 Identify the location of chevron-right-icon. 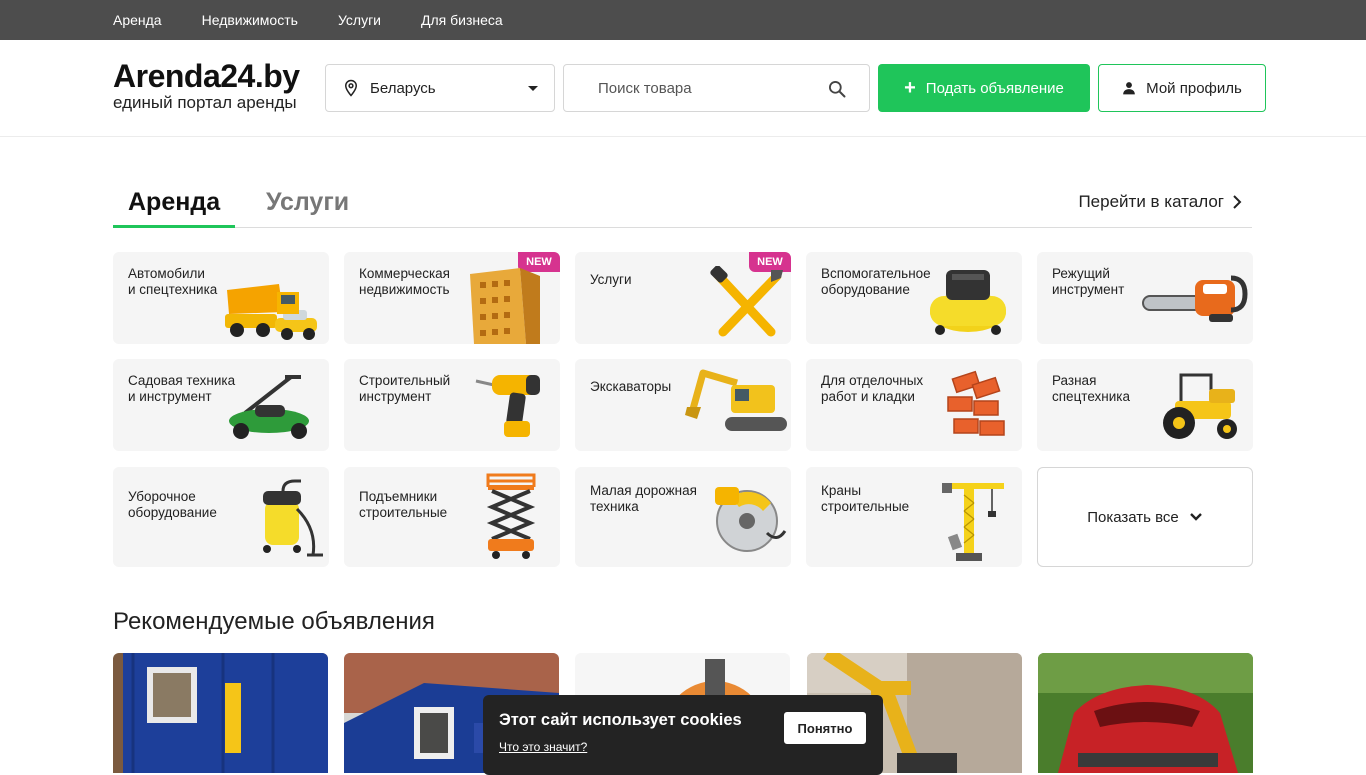
(1237, 202).